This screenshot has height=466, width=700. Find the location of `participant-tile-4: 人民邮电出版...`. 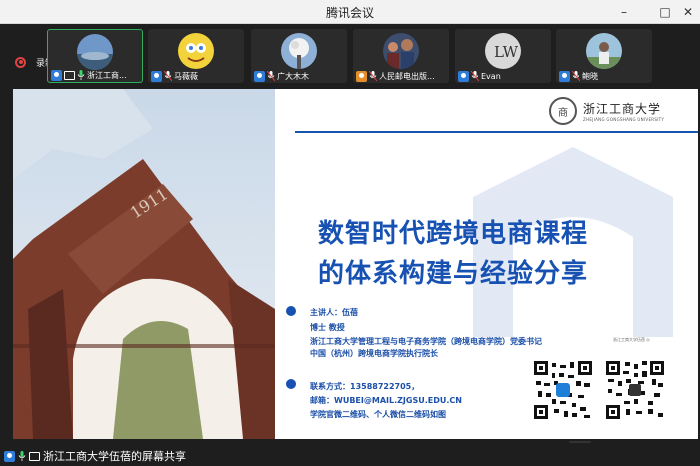

participant-tile-4: 人民邮电出版... is located at coordinates (401, 56).